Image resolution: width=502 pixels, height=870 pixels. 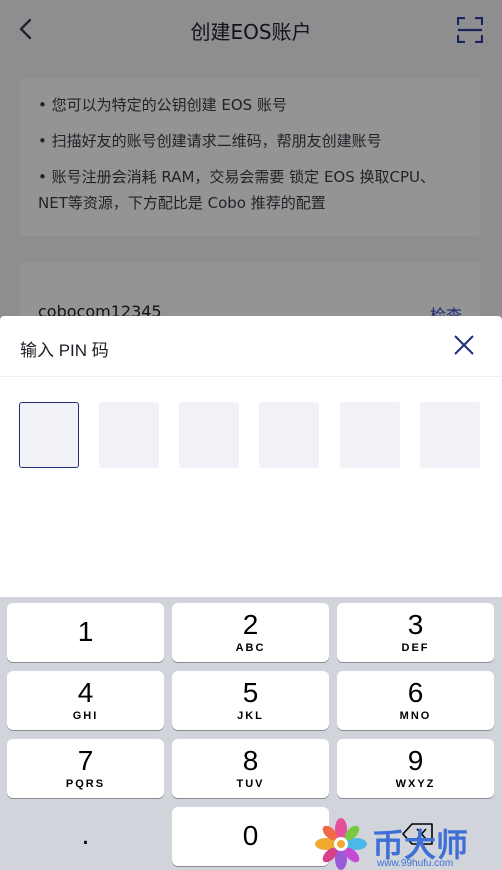 What do you see at coordinates (341, 844) in the screenshot?
I see `flower-logo-icon` at bounding box center [341, 844].